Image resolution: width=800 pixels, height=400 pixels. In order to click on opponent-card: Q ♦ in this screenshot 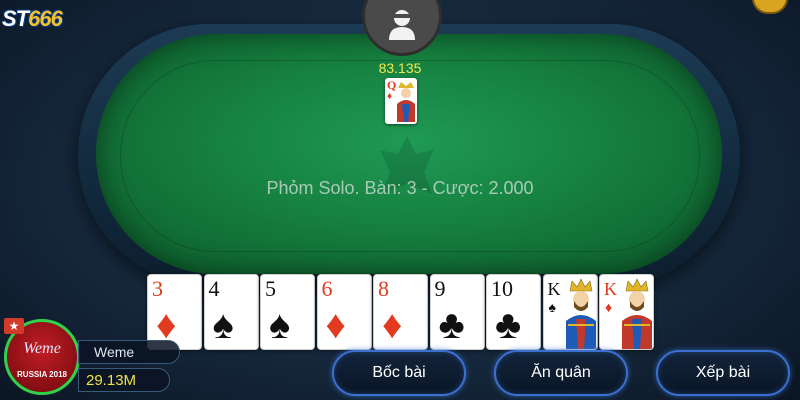, I will do `click(401, 101)`.